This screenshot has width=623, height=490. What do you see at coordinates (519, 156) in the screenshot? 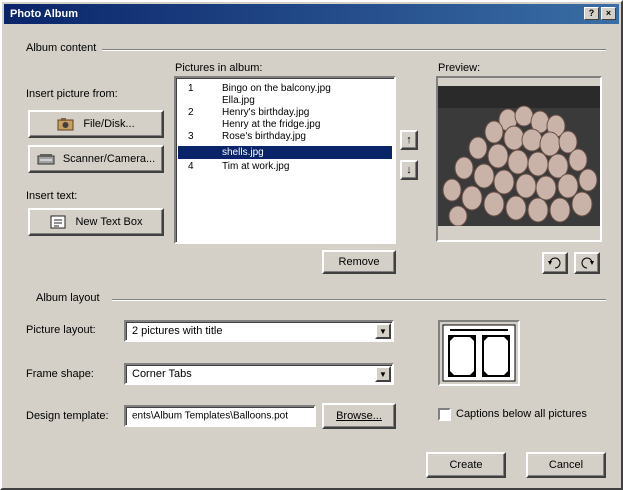
I see `preview-image` at bounding box center [519, 156].